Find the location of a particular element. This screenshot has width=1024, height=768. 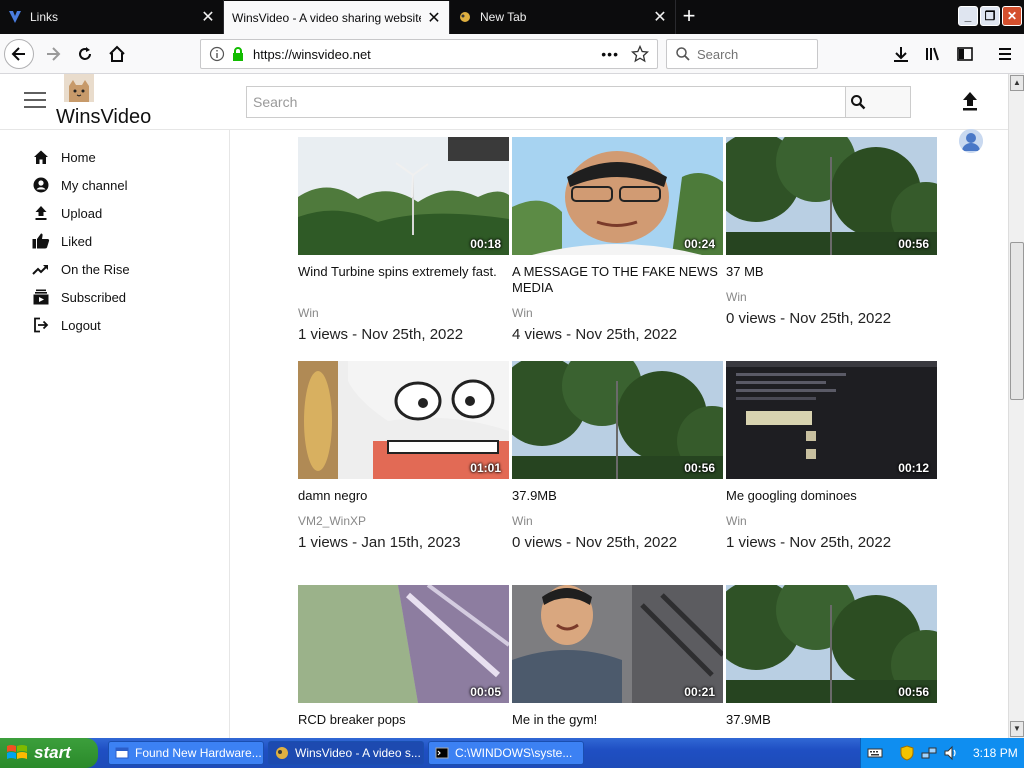

page-actions-icon: ••• is located at coordinates (610, 54).